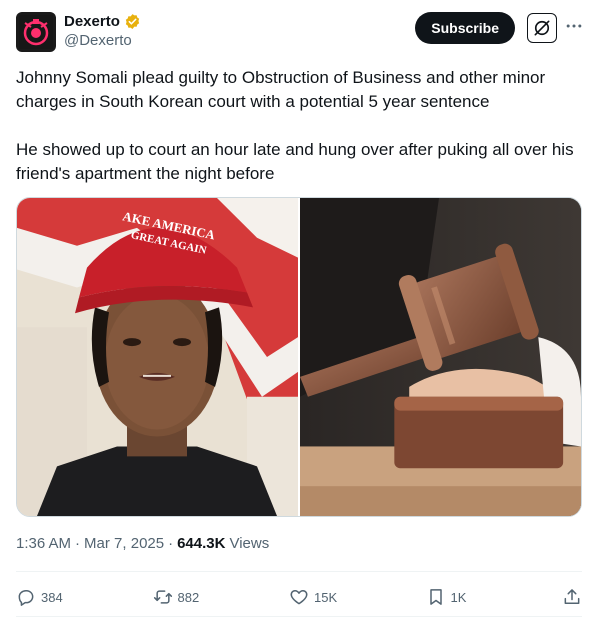  I want to click on repost-count: 882, so click(188, 597).